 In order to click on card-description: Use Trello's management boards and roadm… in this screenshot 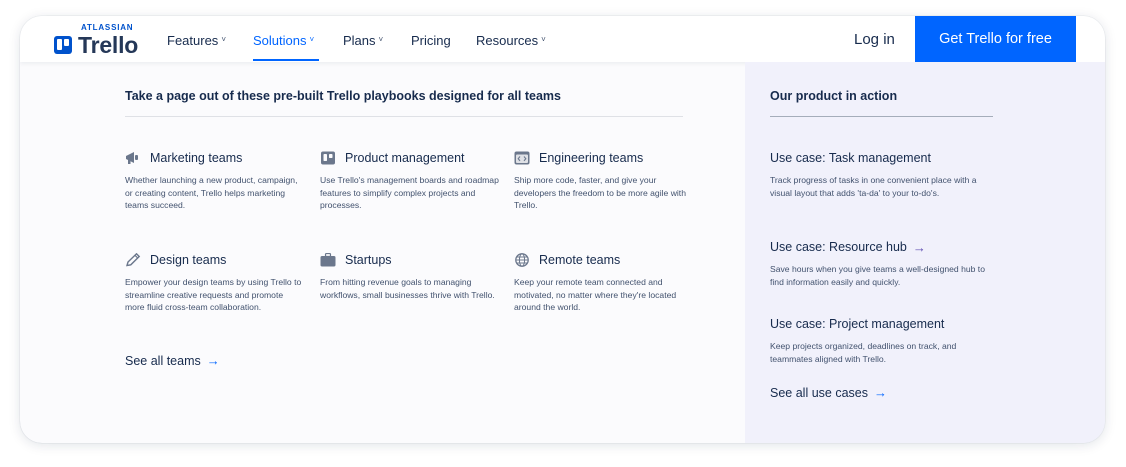, I will do `click(409, 193)`.